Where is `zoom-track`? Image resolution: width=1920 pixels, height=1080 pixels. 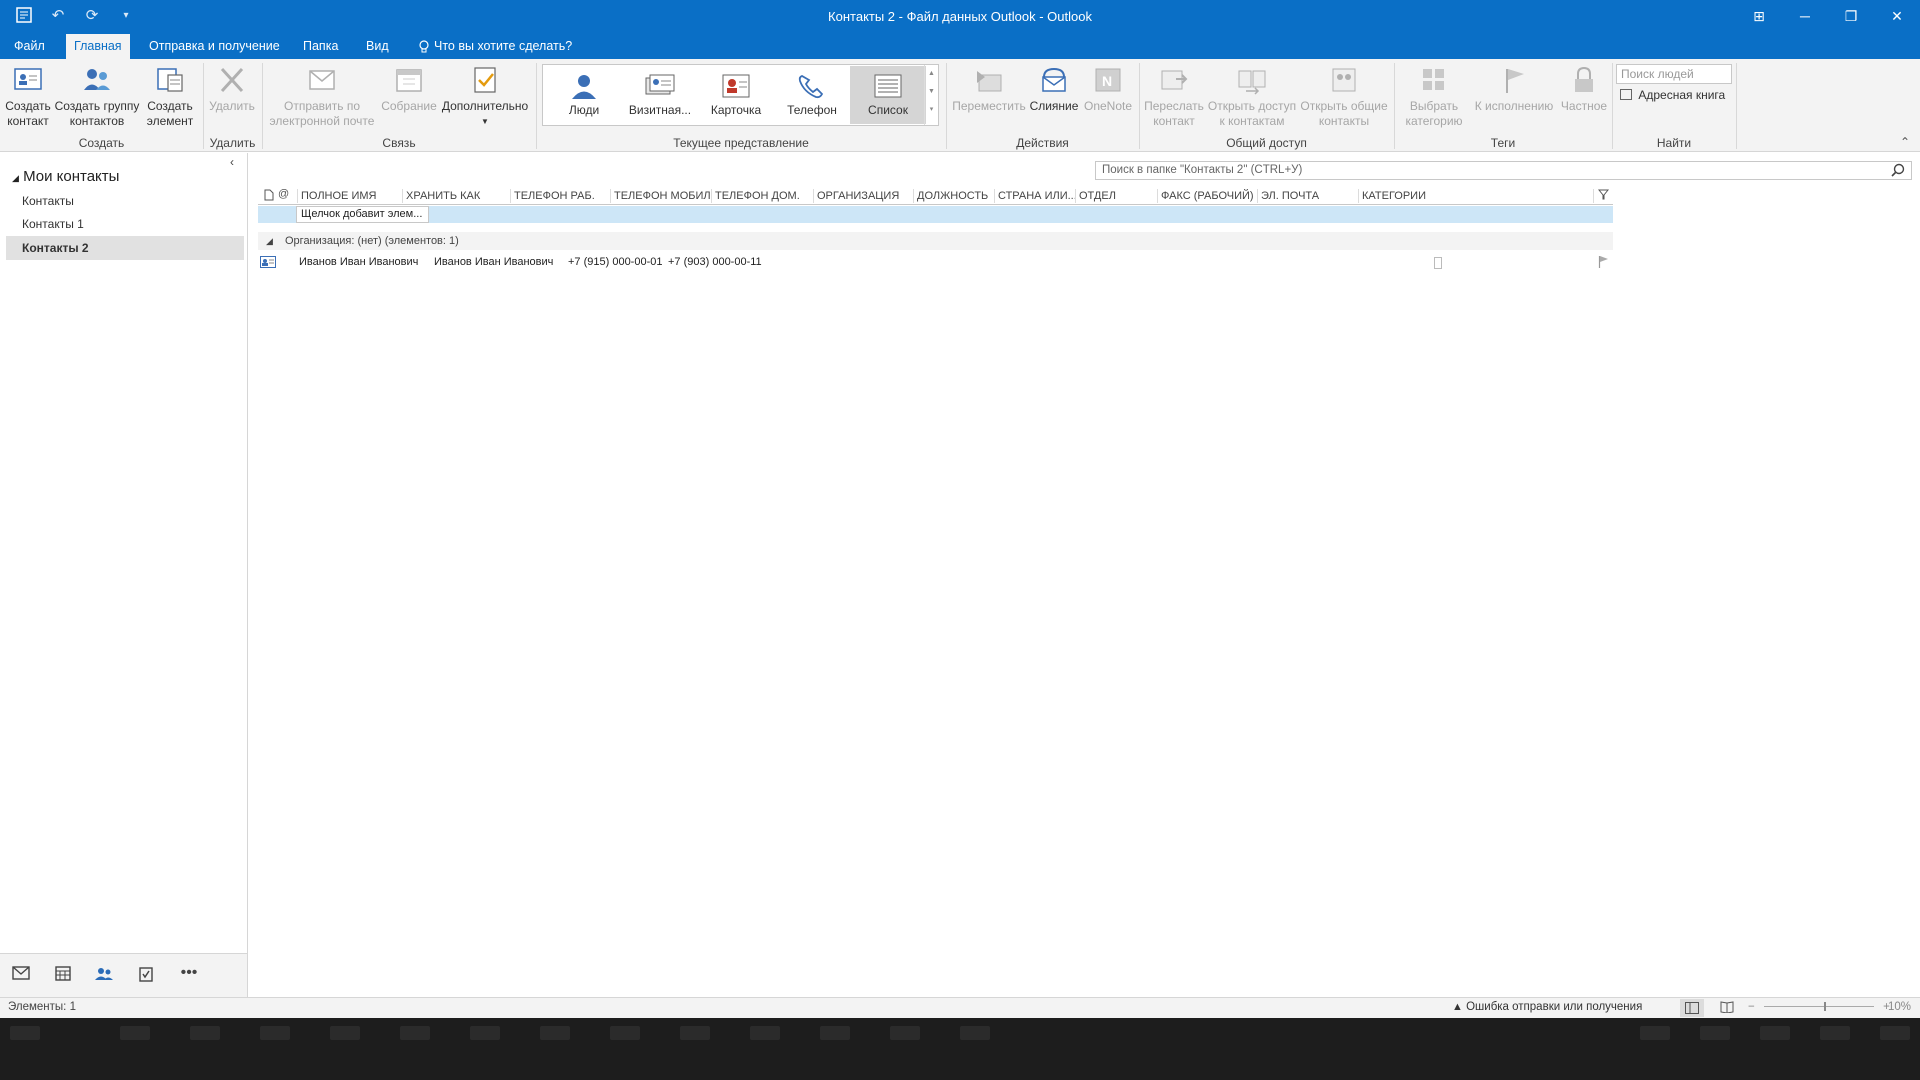
zoom-track is located at coordinates (1818, 1007).